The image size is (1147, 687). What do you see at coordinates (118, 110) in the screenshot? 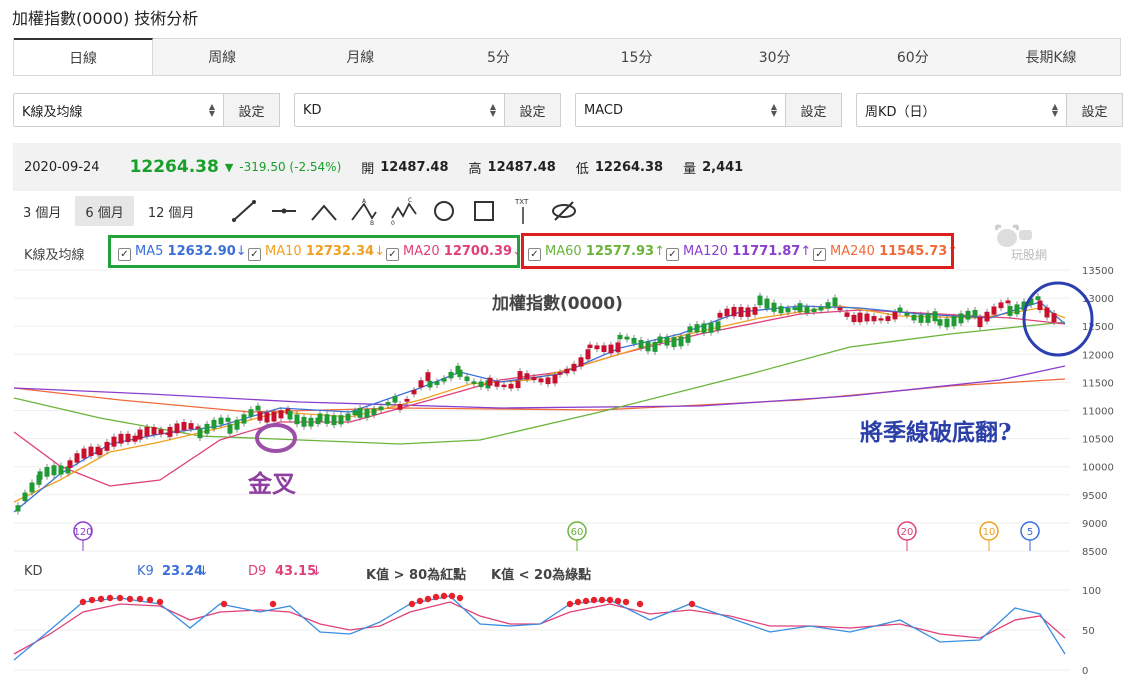
I see `indicator-select-1: K線及均線 ▲ ▼` at bounding box center [118, 110].